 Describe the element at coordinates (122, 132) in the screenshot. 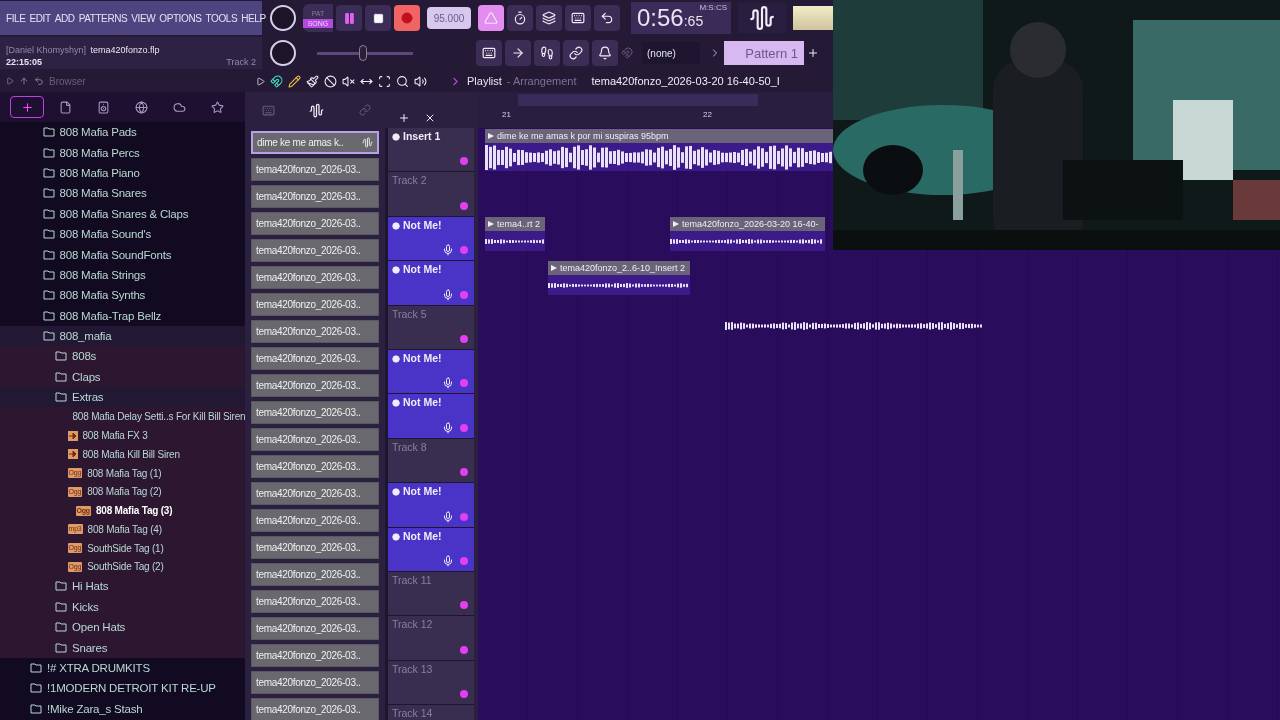

I see `folder-item: 808 Mafia Pads` at that location.